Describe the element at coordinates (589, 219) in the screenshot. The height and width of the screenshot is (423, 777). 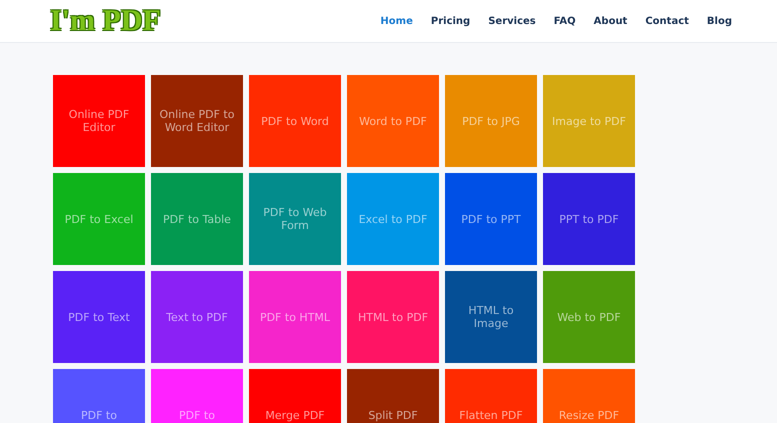
I see `tool-tile: PPT to PDF` at that location.